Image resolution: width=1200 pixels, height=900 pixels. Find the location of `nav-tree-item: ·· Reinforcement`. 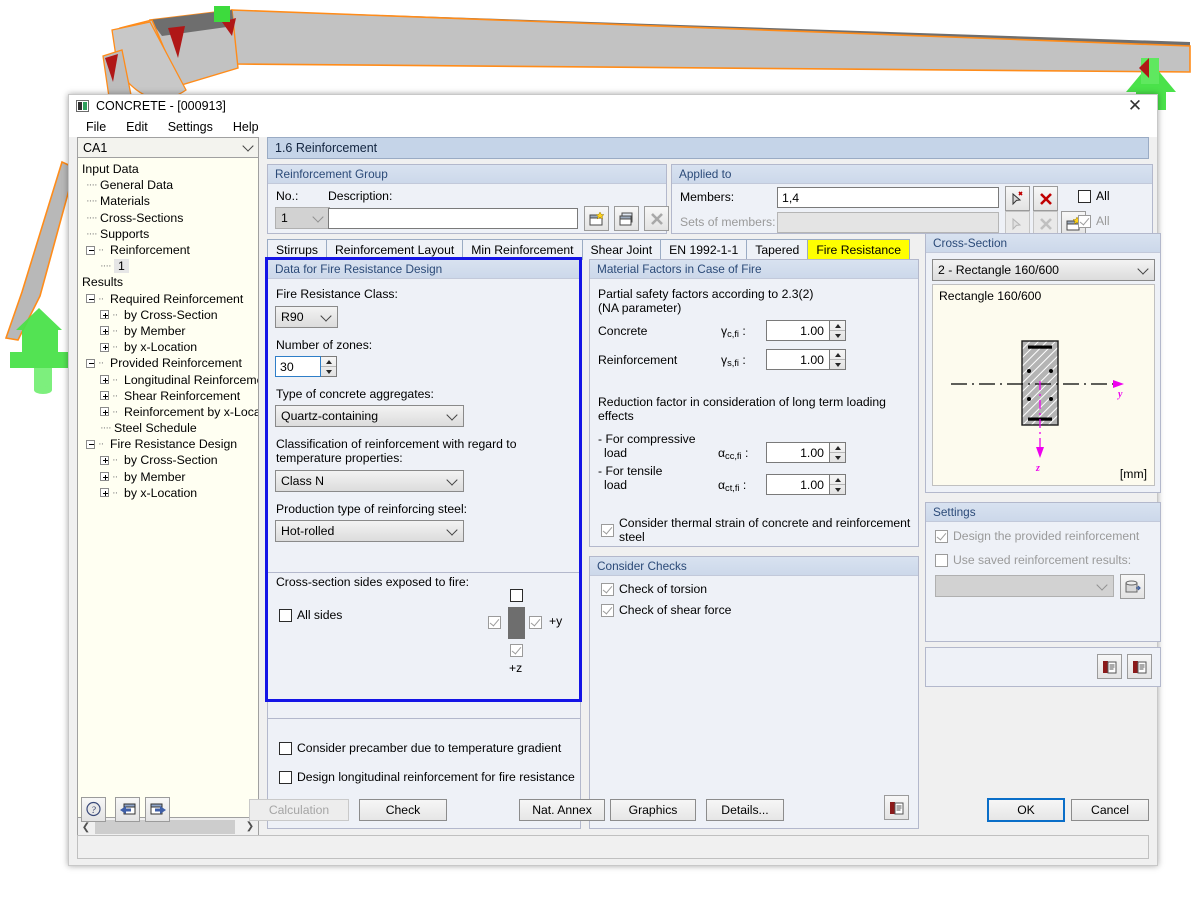

nav-tree-item: ·· Reinforcement is located at coordinates (170, 250).